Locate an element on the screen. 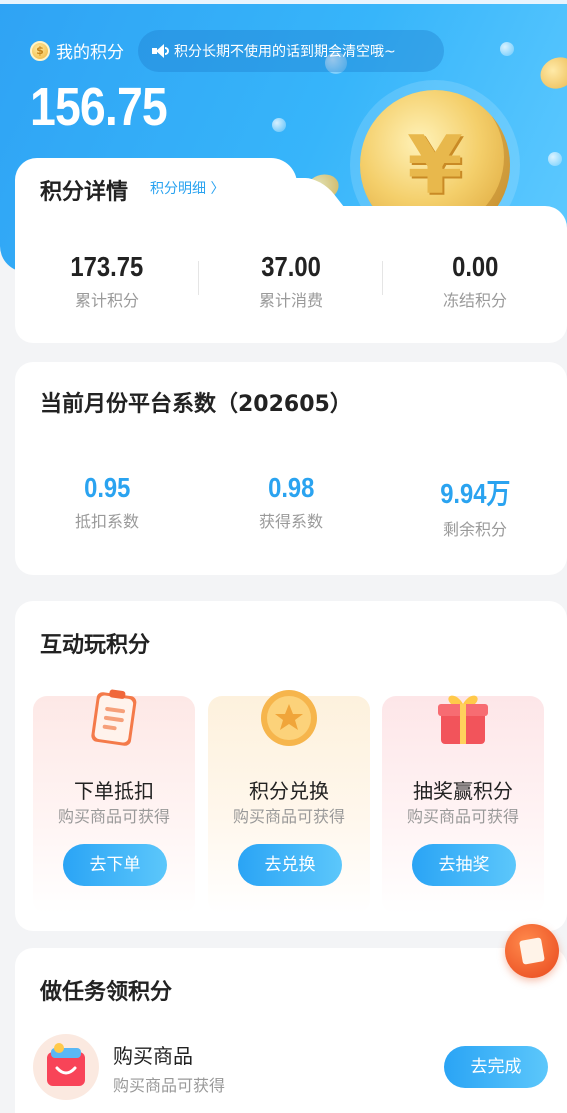 Image resolution: width=567 pixels, height=1113 pixels. shopping-bag-icon is located at coordinates (66, 1064).